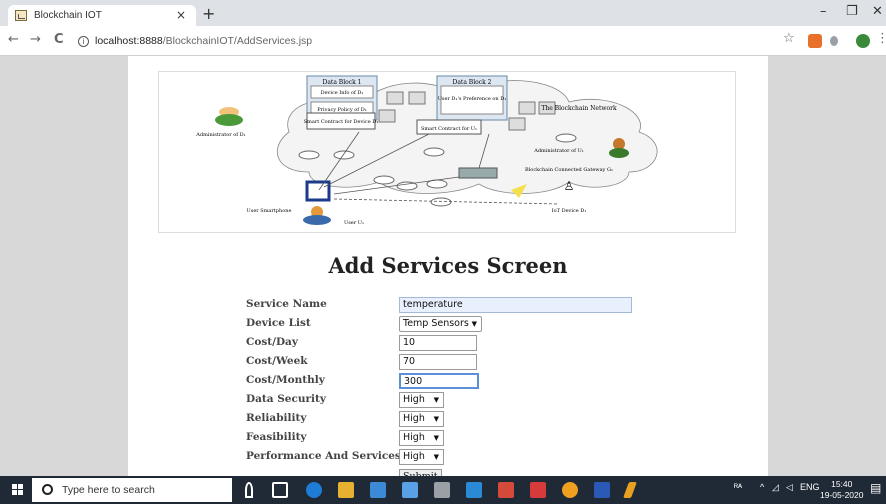 The height and width of the screenshot is (504, 886). Describe the element at coordinates (569, 211) in the screenshot. I see `iot-device-label: IoT Device D₁` at that location.